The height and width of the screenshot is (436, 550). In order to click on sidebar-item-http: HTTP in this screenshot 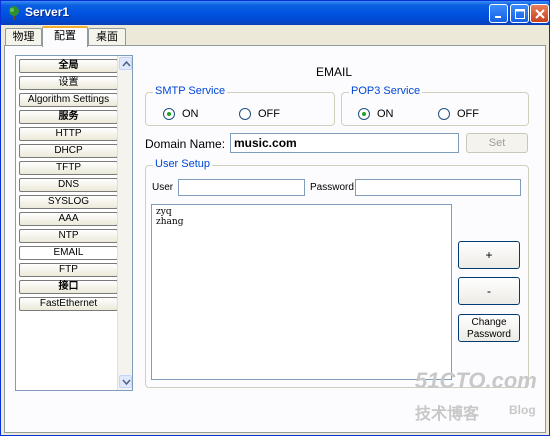, I will do `click(68, 134)`.